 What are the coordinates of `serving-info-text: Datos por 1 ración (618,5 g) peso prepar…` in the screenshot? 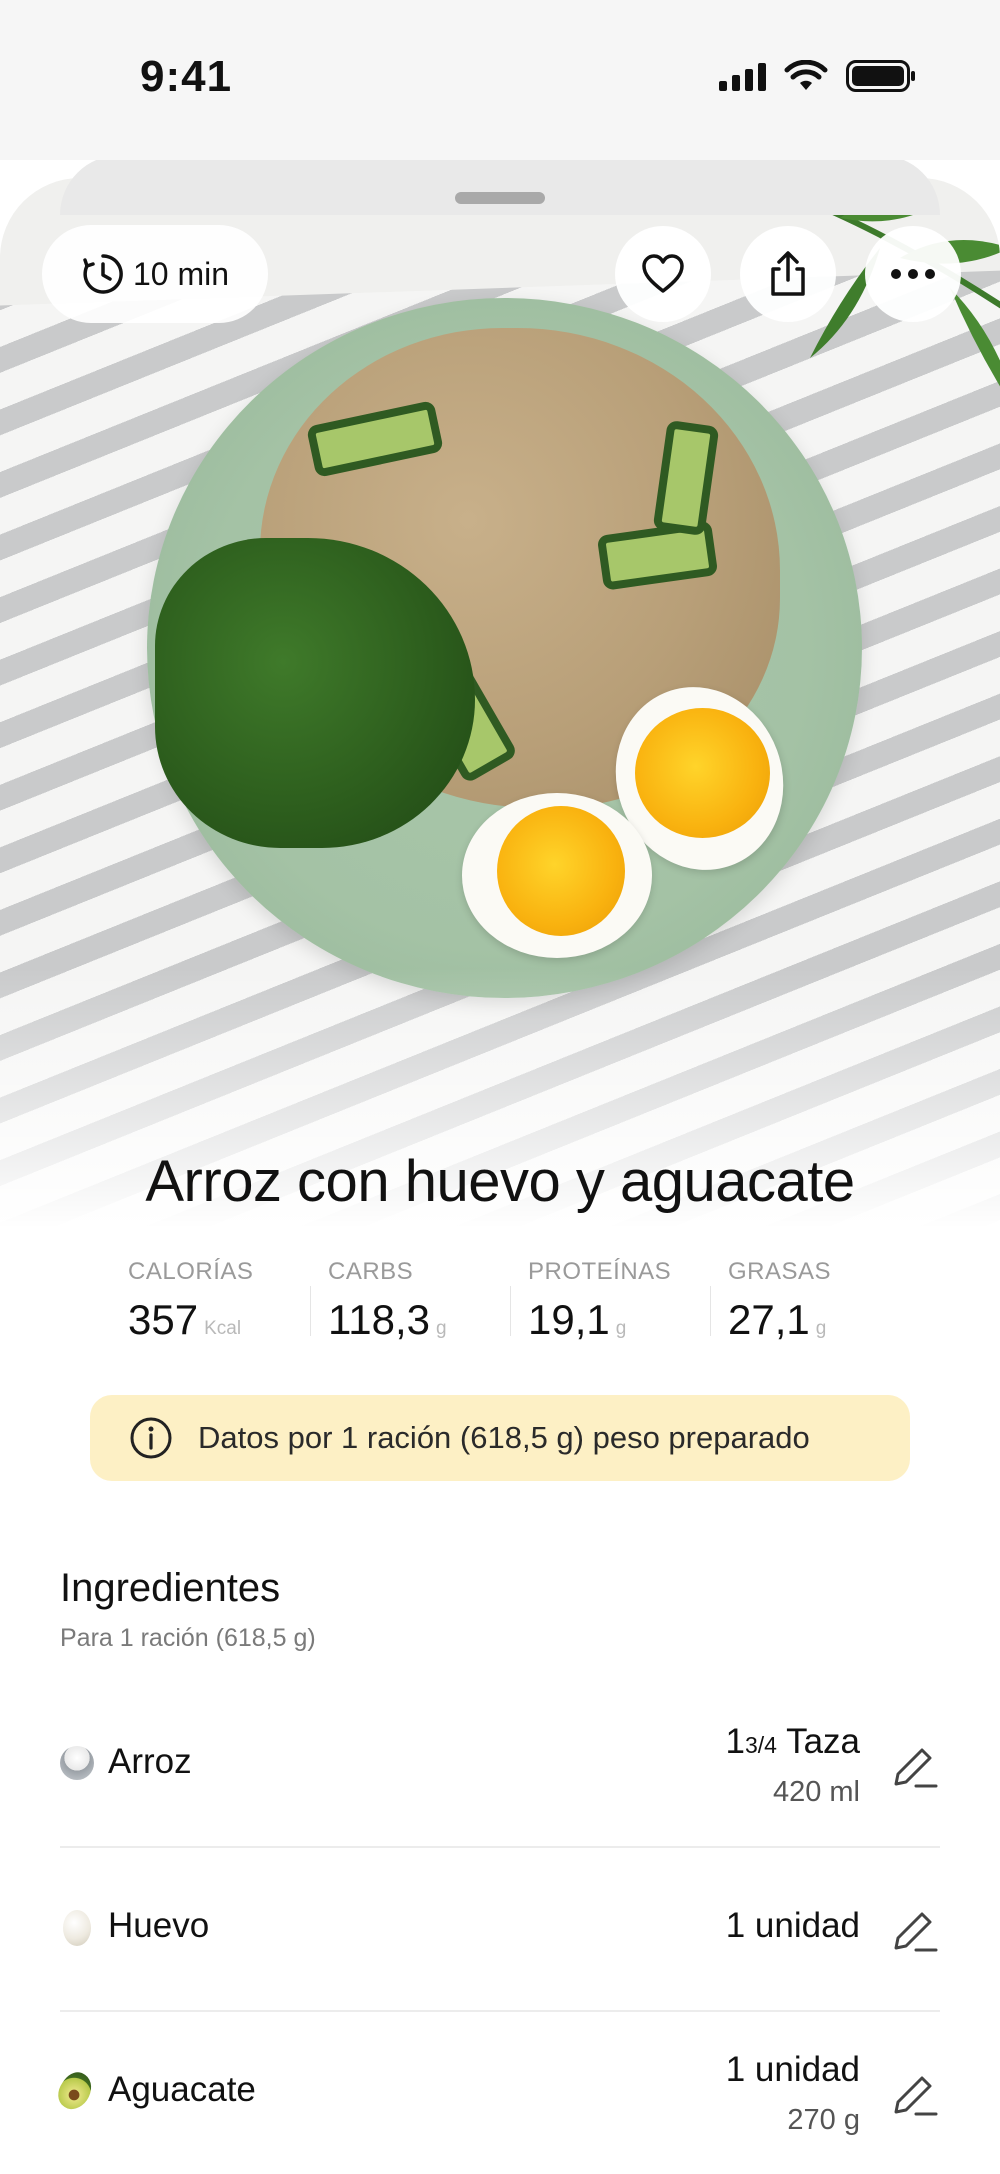 It's located at (504, 1437).